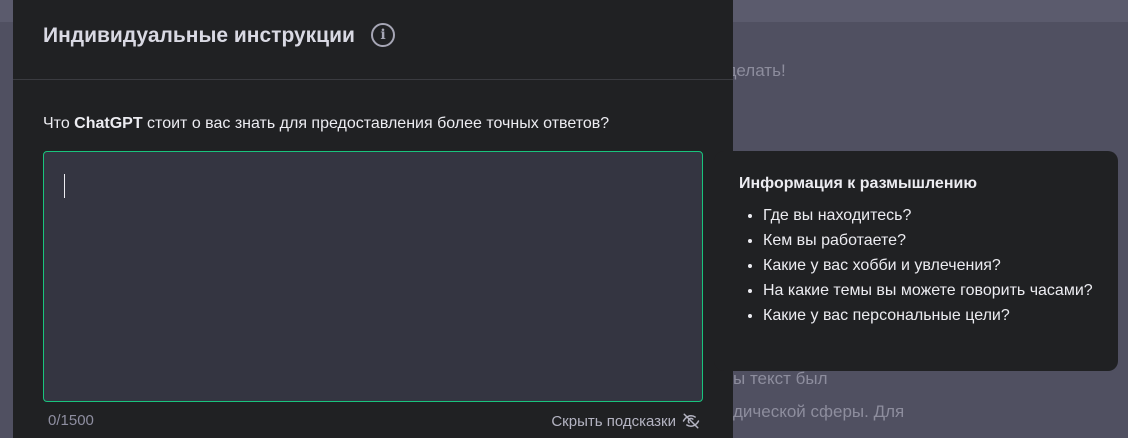 This screenshot has width=1128, height=438. Describe the element at coordinates (928, 290) in the screenshot. I see `hint-item: На какие темы вы можете говорить часами?` at that location.